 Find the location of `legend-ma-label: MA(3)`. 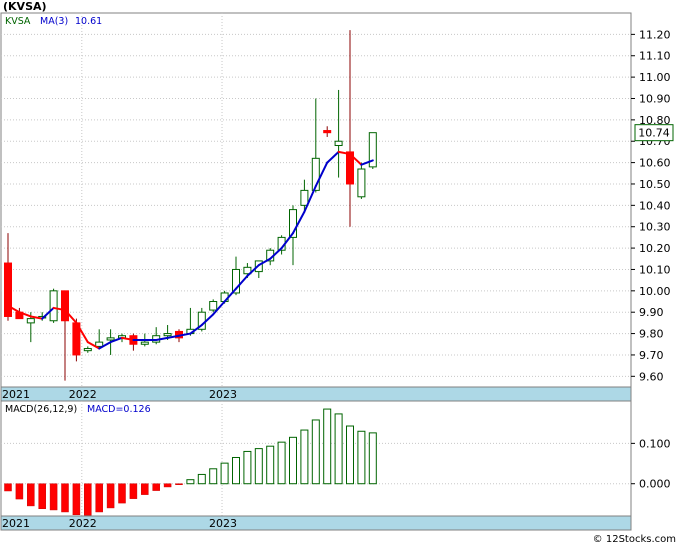

legend-ma-label: MA(3) is located at coordinates (54, 21).